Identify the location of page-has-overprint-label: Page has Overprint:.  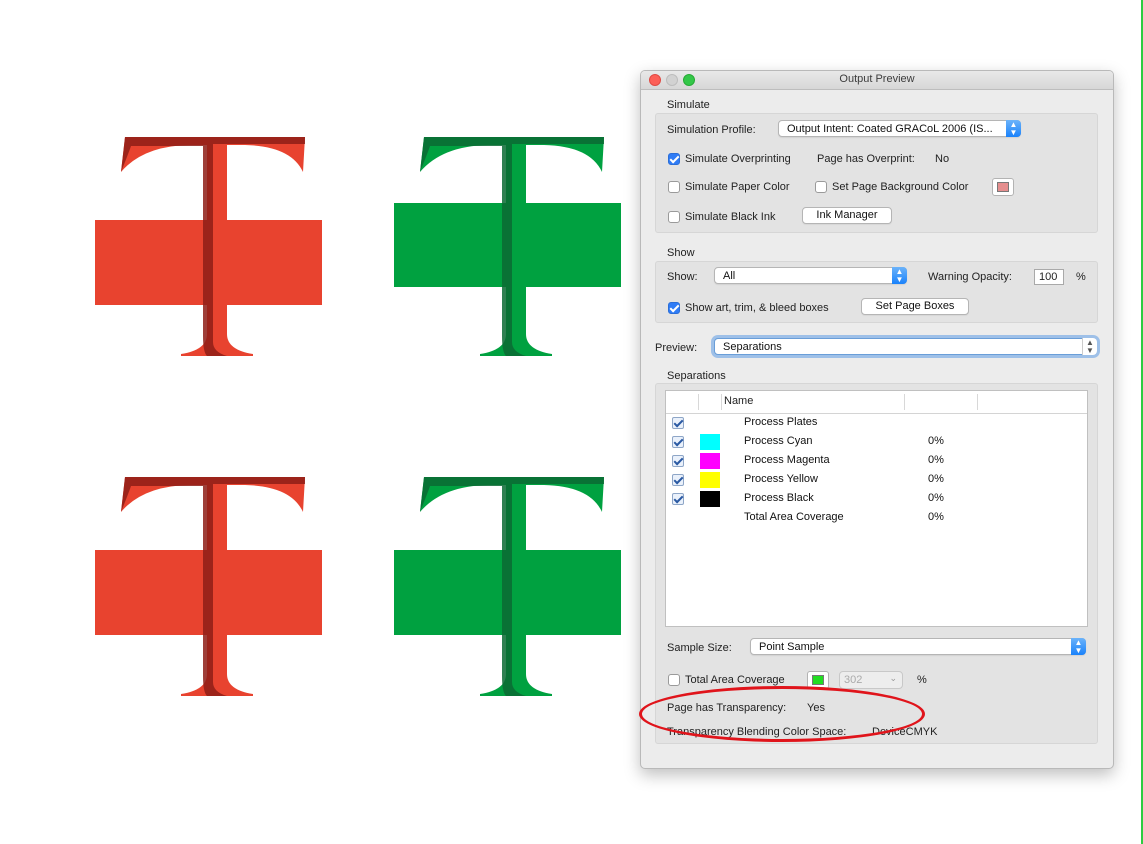
(866, 159).